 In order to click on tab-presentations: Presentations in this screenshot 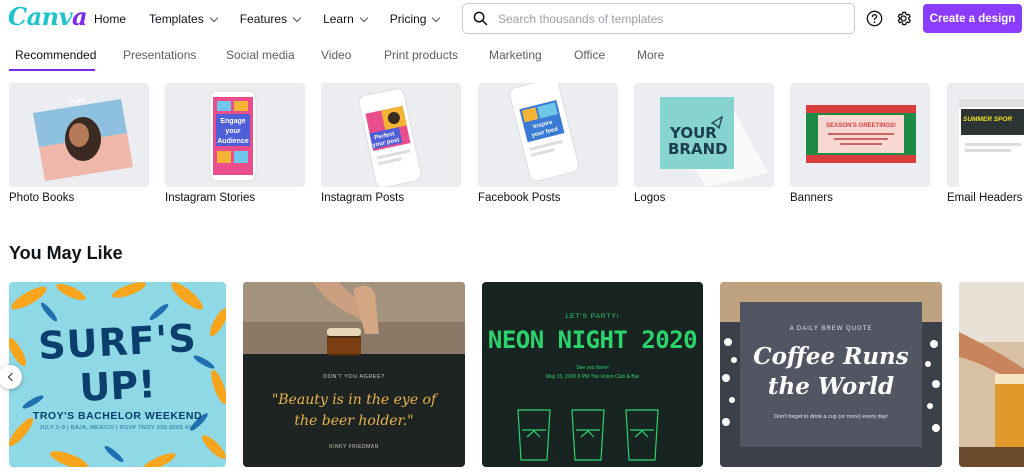, I will do `click(159, 55)`.